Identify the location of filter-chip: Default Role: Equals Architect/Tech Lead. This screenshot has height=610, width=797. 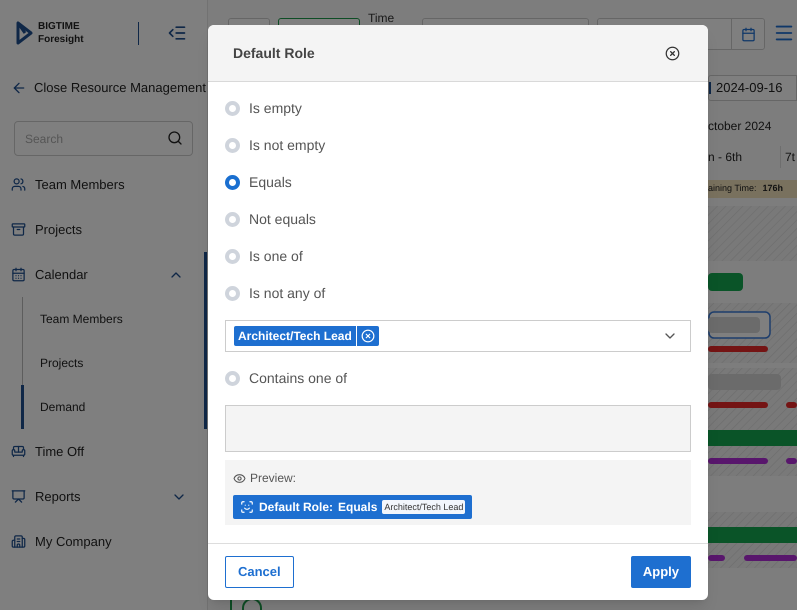
(352, 507).